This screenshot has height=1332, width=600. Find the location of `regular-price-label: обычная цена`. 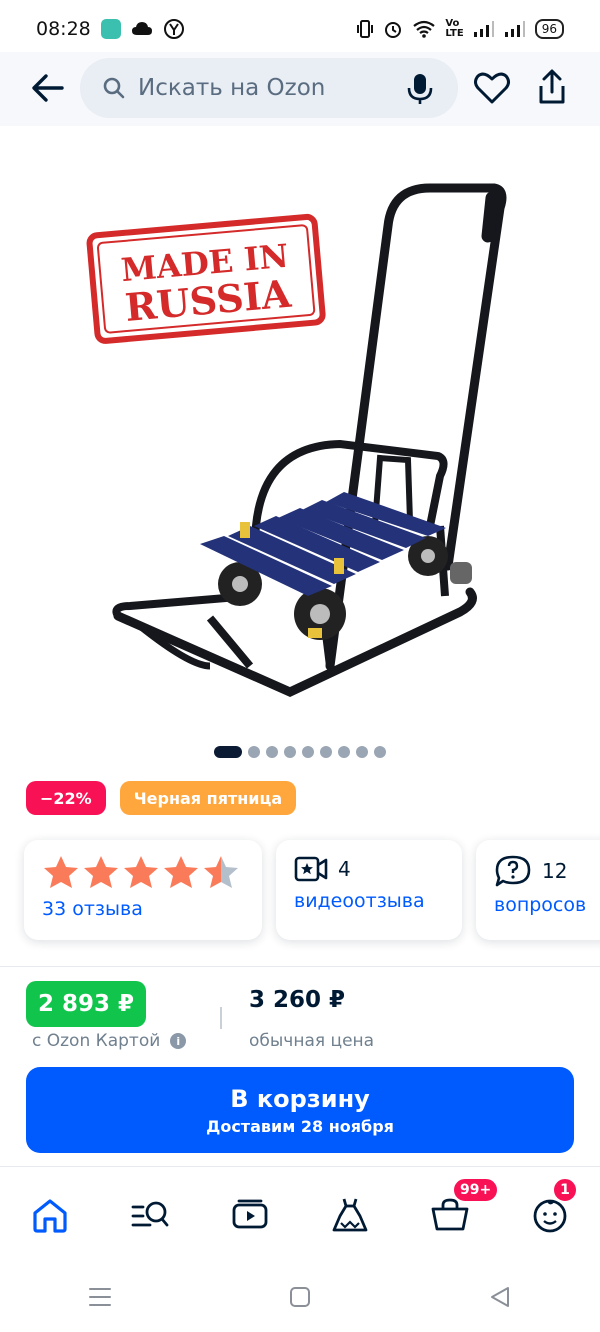

regular-price-label: обычная цена is located at coordinates (312, 1041).